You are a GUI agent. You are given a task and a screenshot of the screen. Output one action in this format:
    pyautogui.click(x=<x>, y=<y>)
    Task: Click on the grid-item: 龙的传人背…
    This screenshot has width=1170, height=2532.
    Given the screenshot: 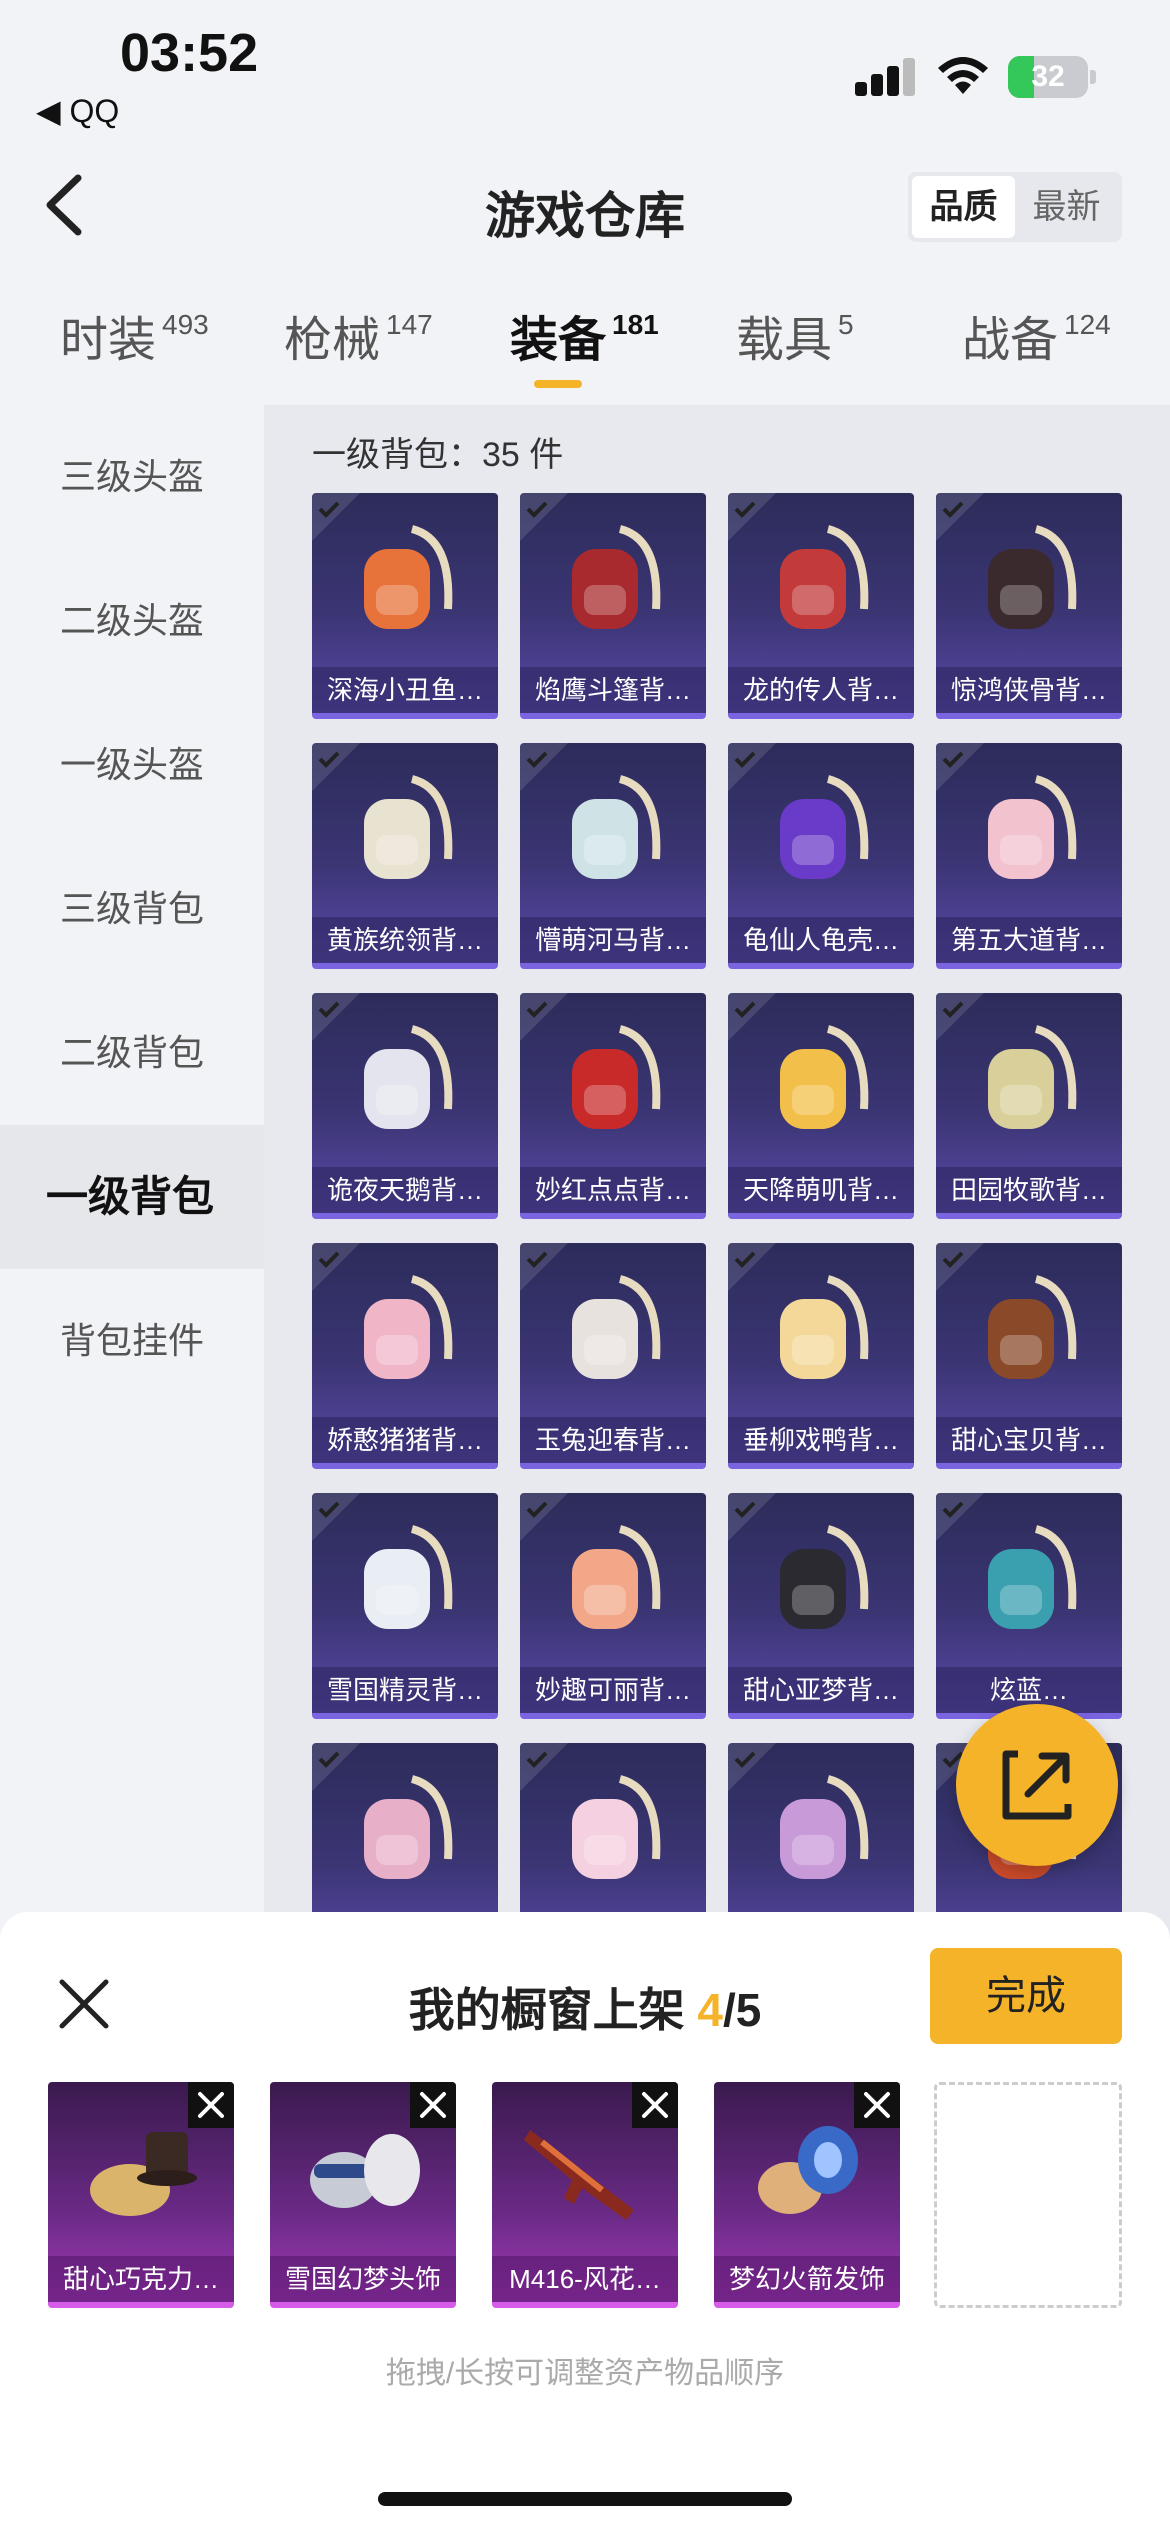 What is the action you would take?
    pyautogui.click(x=821, y=606)
    